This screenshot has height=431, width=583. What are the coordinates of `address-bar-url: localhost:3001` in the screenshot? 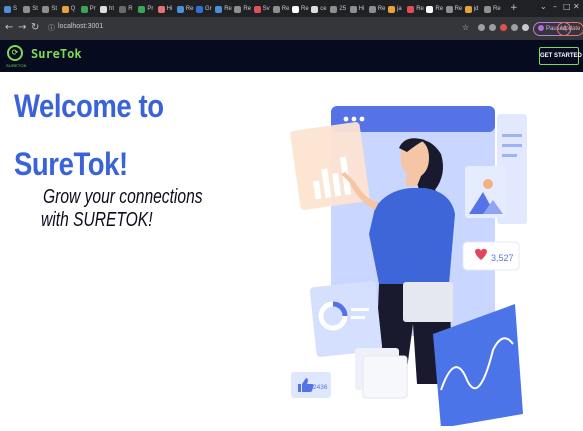 It's located at (80, 26).